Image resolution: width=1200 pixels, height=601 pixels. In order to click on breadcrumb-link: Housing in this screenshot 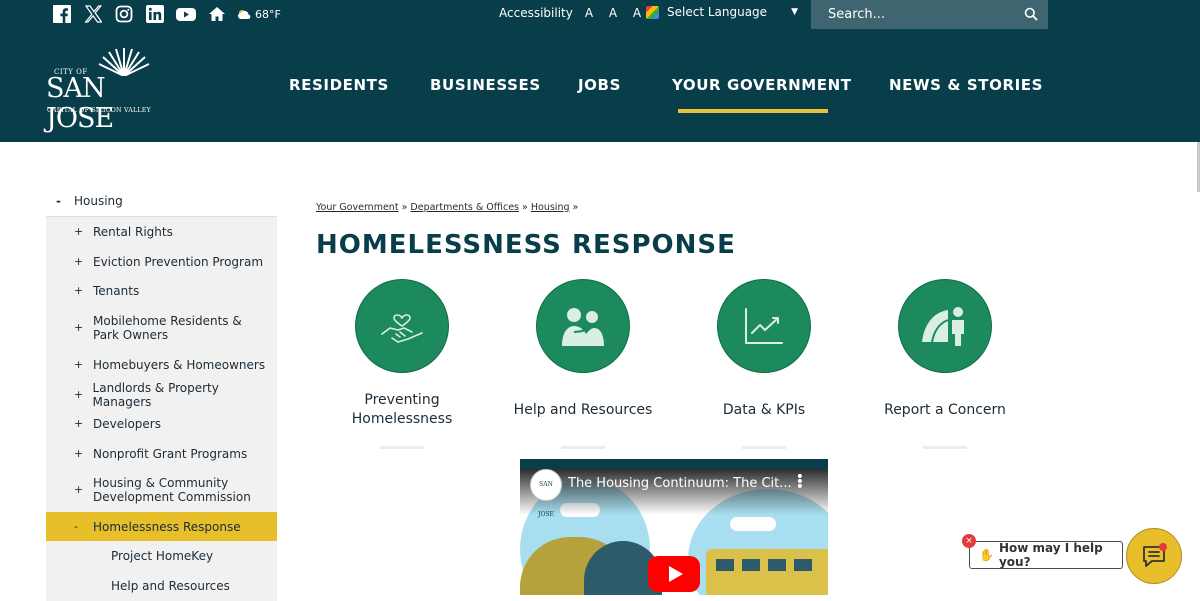, I will do `click(550, 207)`.